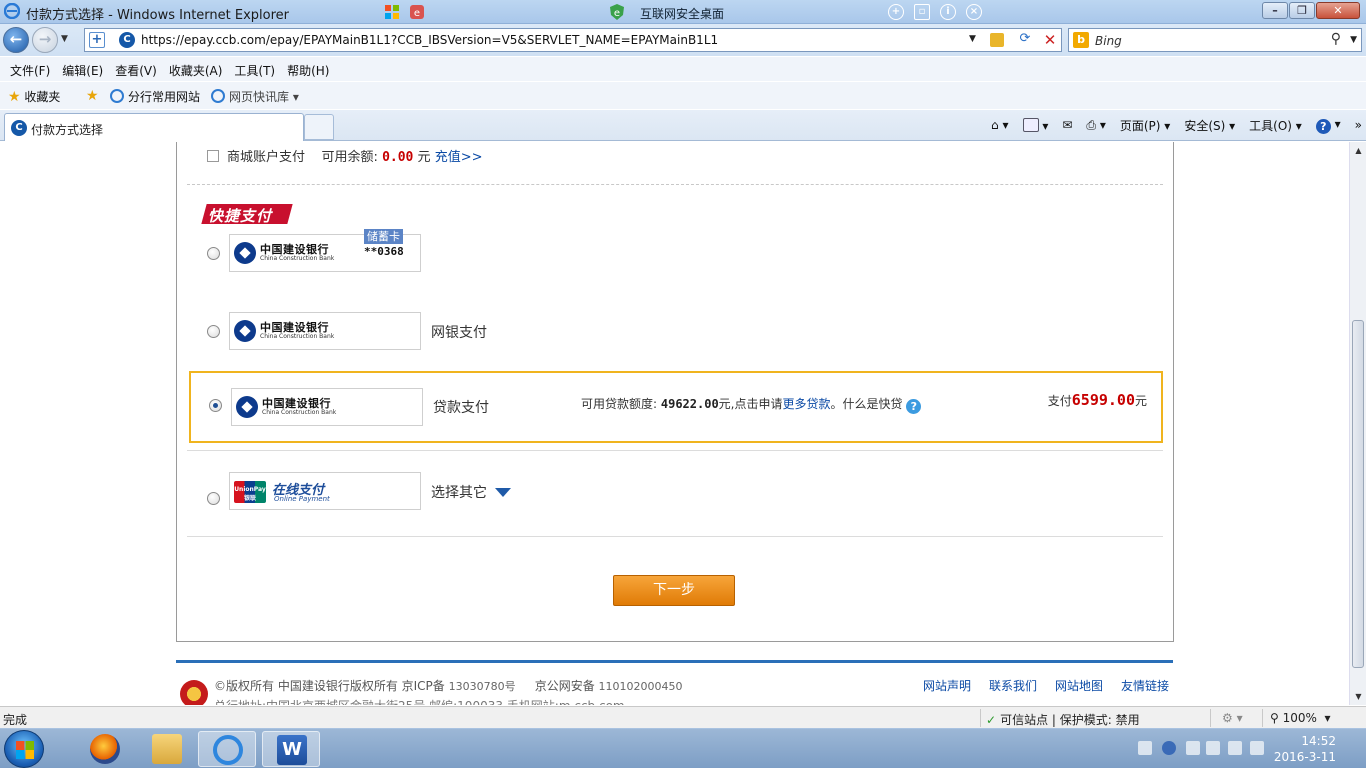 The image size is (1366, 768). What do you see at coordinates (215, 405) in the screenshot?
I see `radio-loan` at bounding box center [215, 405].